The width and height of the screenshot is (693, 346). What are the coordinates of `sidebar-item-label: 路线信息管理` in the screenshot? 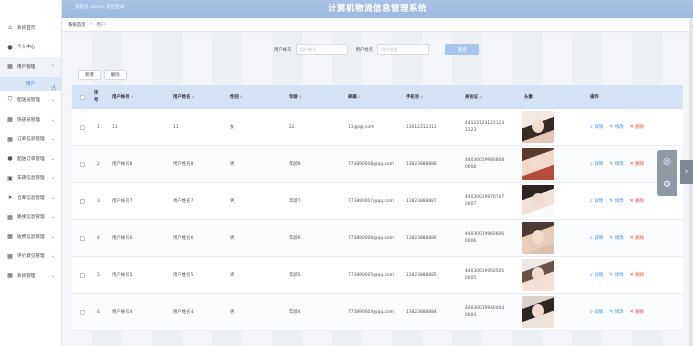 It's located at (31, 218).